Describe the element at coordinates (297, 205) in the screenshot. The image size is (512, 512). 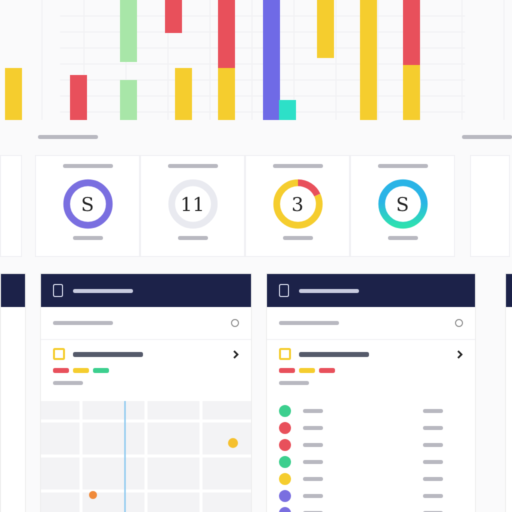
I see `donut-value: 3` at that location.